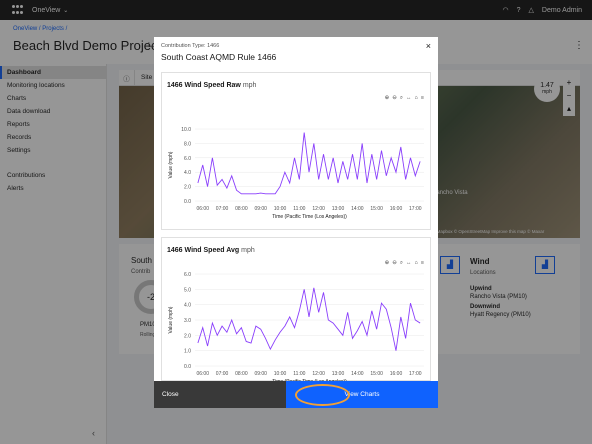 The width and height of the screenshot is (592, 444). Describe the element at coordinates (187, 321) in the screenshot. I see `y-tick-label: 3.0` at that location.